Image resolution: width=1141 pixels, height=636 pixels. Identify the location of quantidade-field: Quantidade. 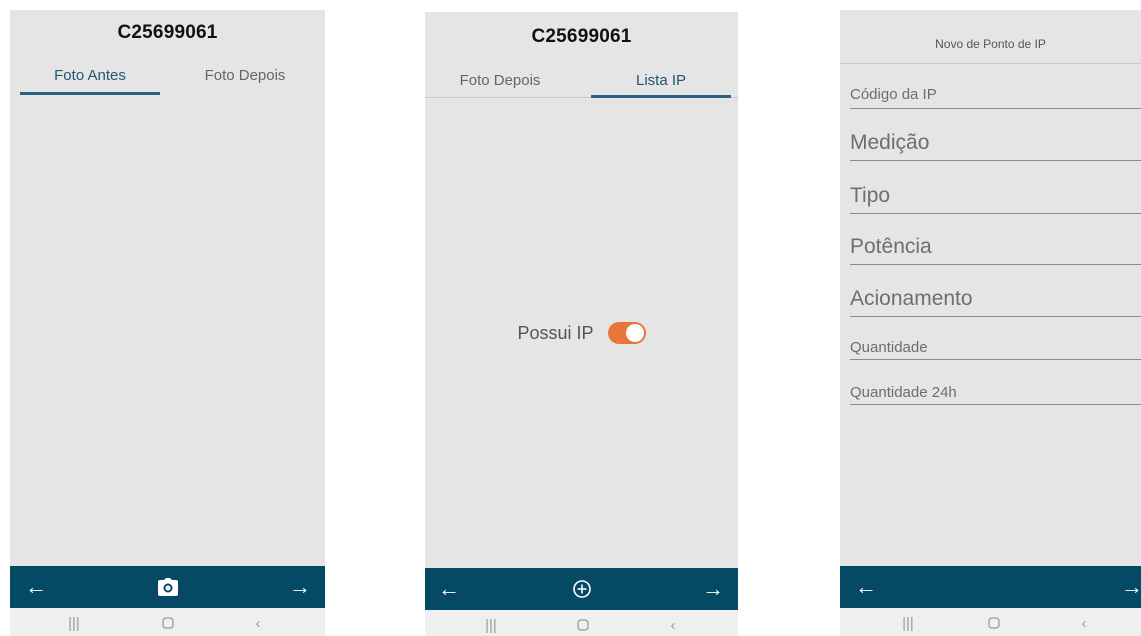
(995, 349).